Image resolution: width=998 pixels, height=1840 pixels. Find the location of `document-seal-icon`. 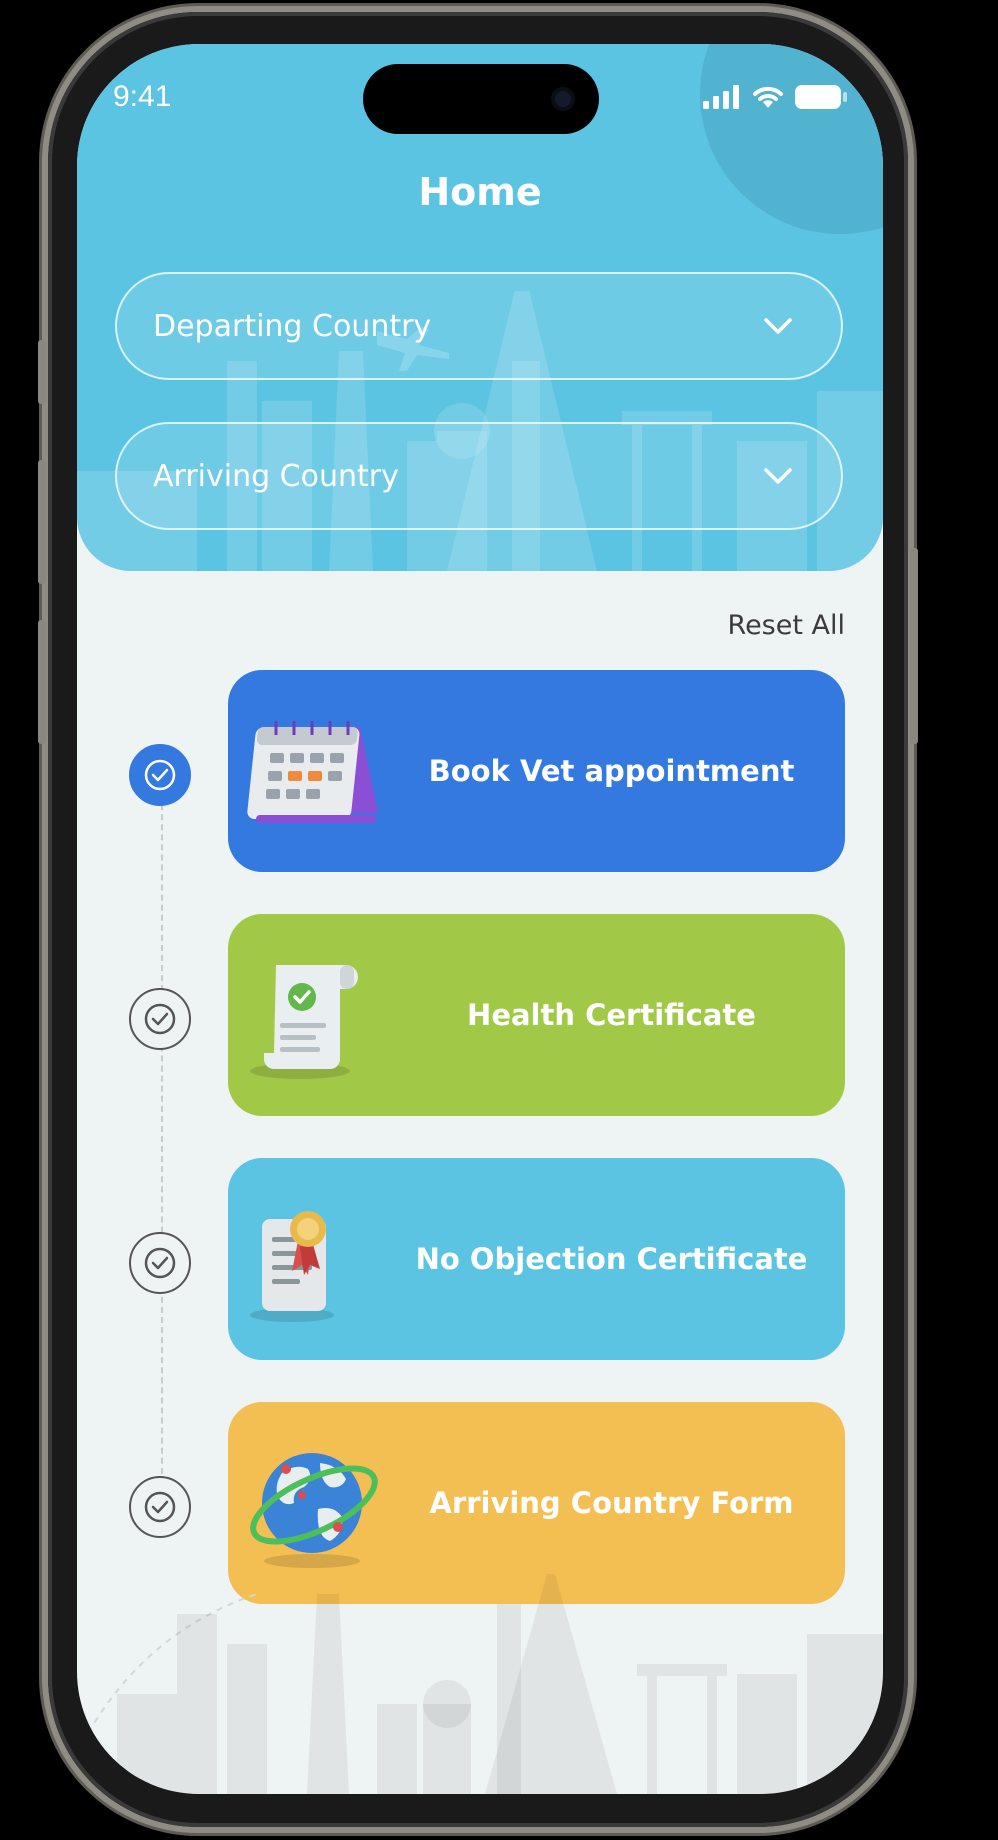

document-seal-icon is located at coordinates (292, 1266).